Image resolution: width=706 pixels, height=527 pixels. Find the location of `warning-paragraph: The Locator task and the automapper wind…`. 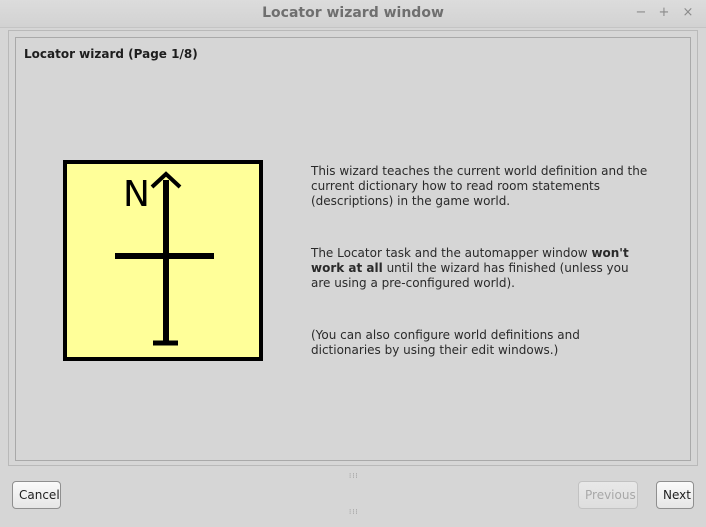

warning-paragraph: The Locator task and the automapper wind… is located at coordinates (481, 268).